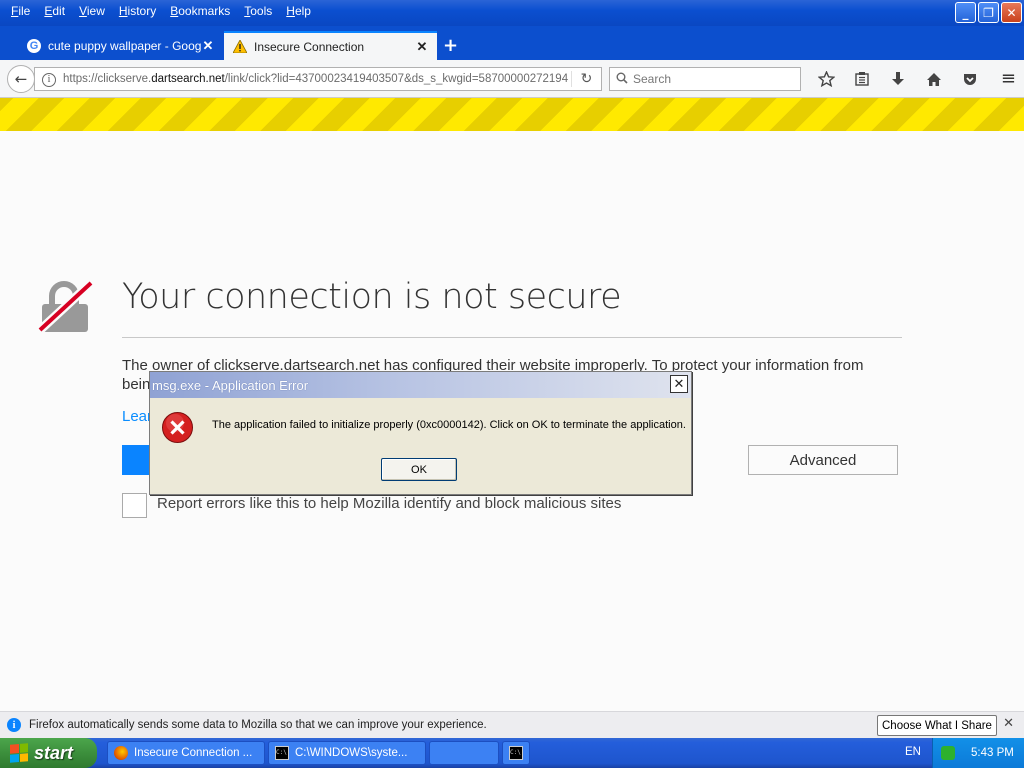  I want to click on dialog-close-button: ✕, so click(679, 384).